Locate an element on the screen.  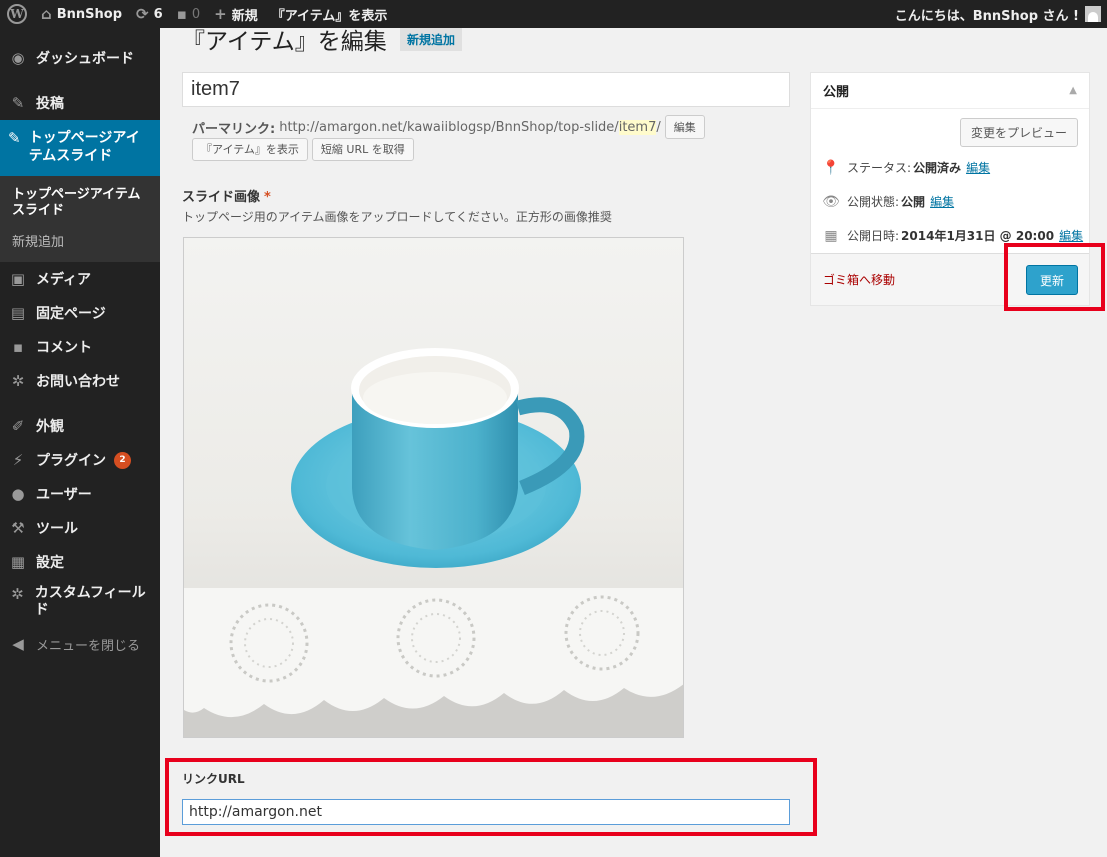
view-item-label: 『アイテム』を表示 is located at coordinates (329, 16).